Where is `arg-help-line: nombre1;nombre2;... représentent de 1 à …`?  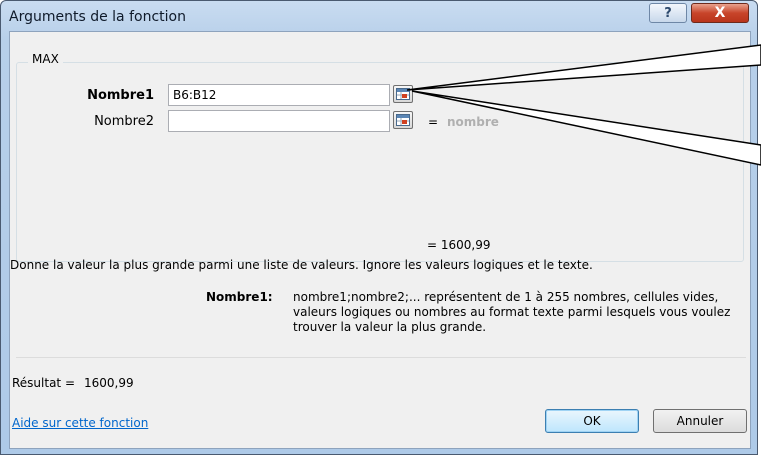 arg-help-line: nombre1;nombre2;... représentent de 1 à … is located at coordinates (506, 297).